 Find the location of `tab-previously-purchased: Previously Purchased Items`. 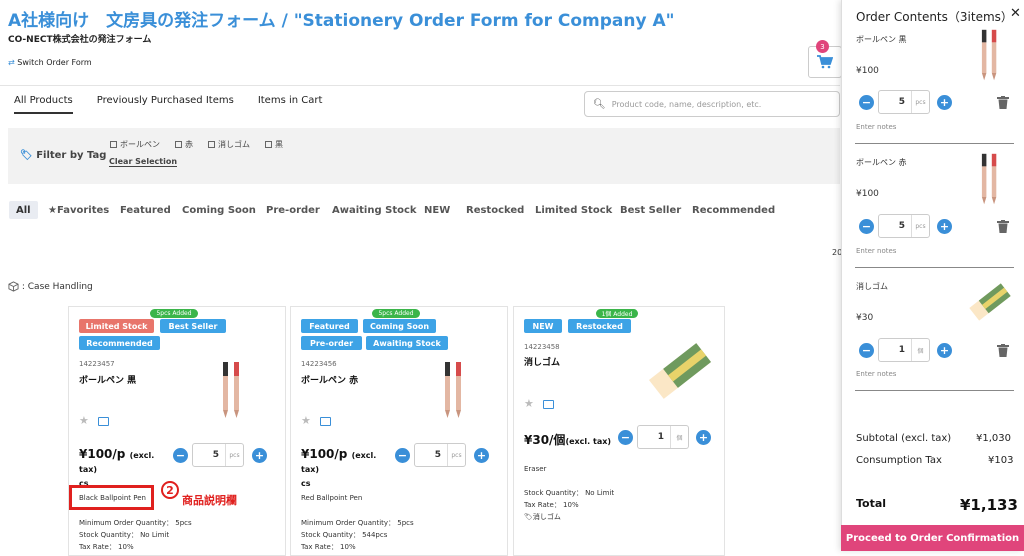

tab-previously-purchased: Previously Purchased Items is located at coordinates (165, 104).